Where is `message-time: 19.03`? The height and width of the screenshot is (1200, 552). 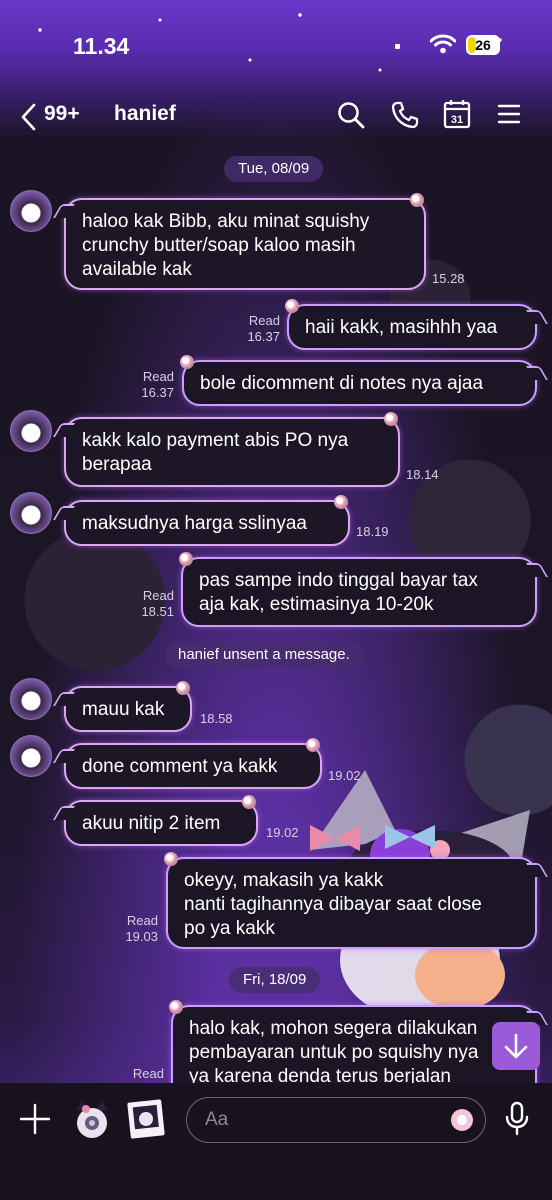
message-time: 19.03 is located at coordinates (141, 936).